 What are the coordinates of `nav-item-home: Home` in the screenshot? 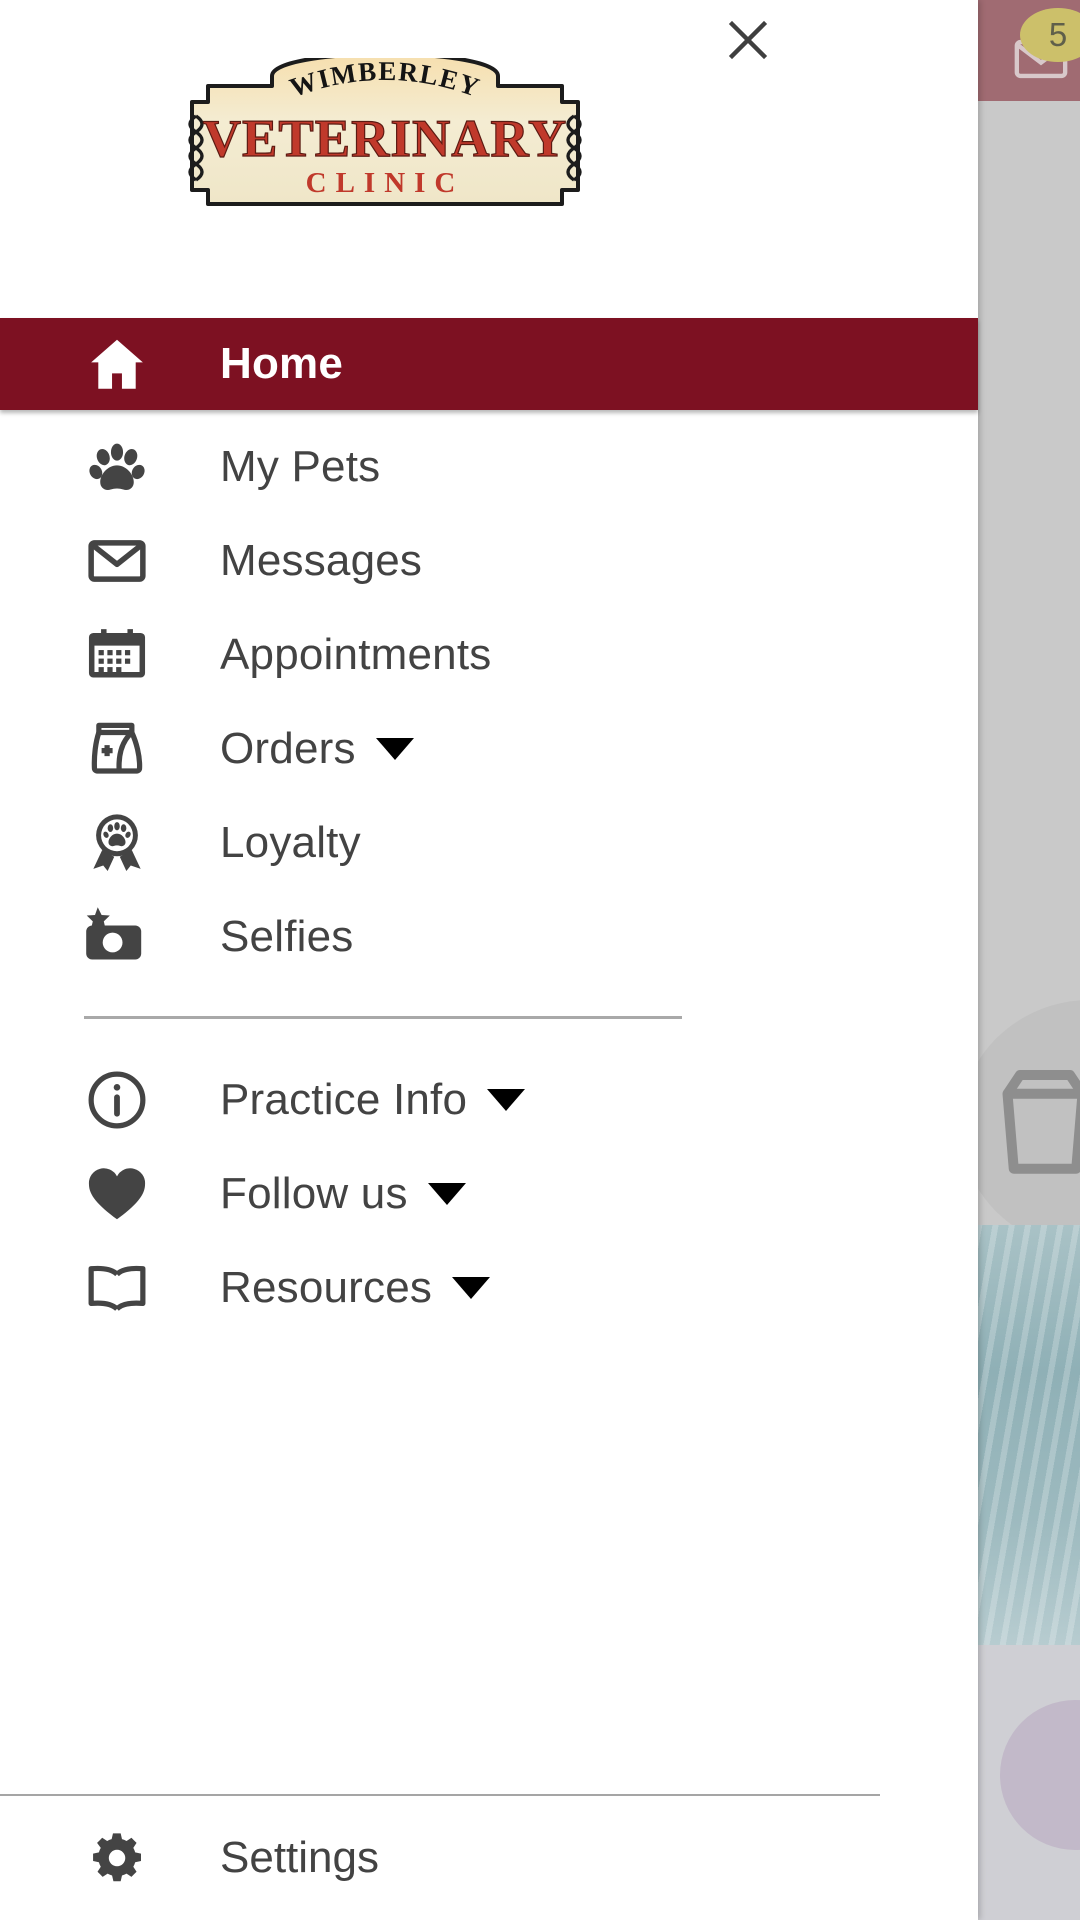 It's located at (489, 364).